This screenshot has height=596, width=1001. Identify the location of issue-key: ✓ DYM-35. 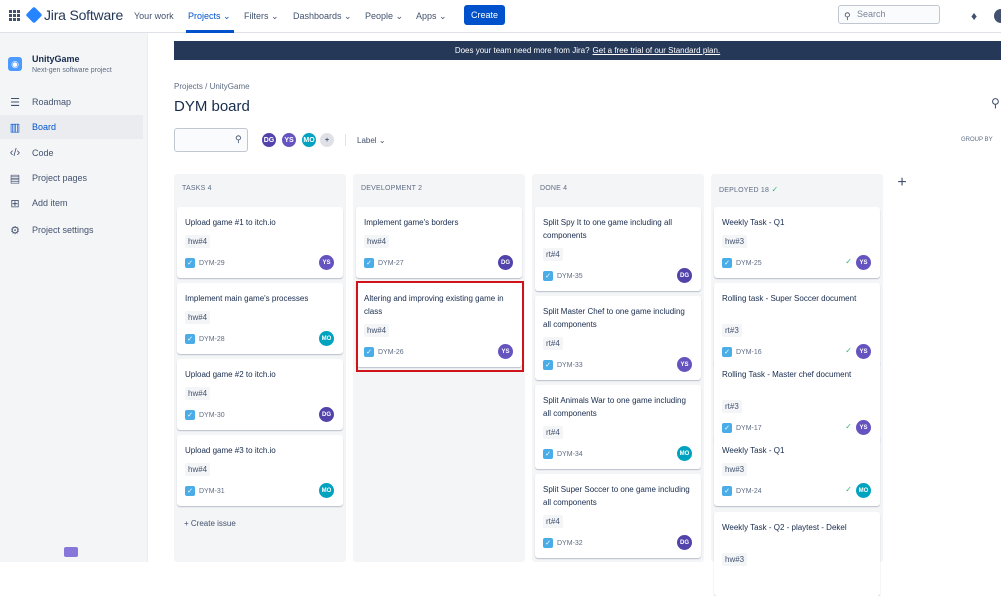
(563, 276).